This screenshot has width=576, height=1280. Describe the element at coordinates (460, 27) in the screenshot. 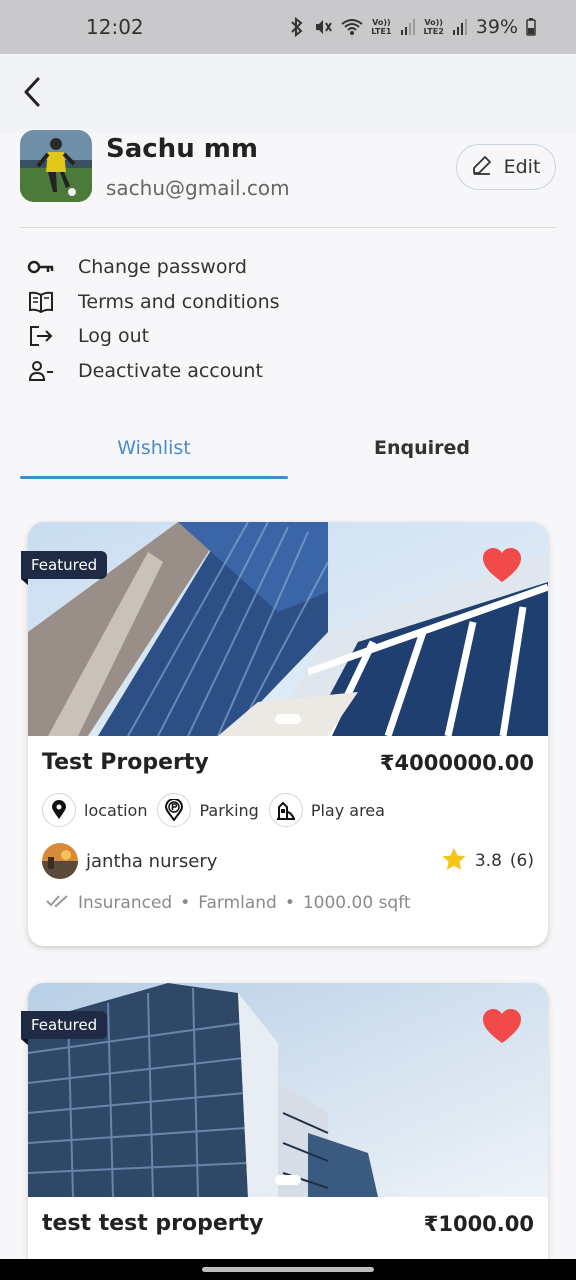

I see `signal2-icon` at that location.